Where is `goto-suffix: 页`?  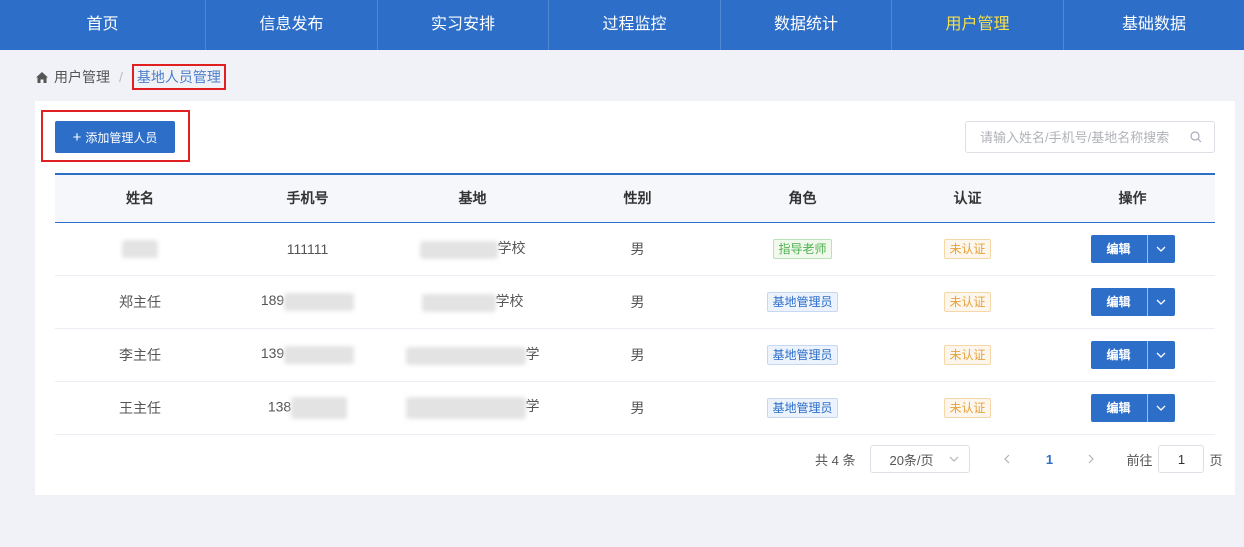 goto-suffix: 页 is located at coordinates (1216, 460).